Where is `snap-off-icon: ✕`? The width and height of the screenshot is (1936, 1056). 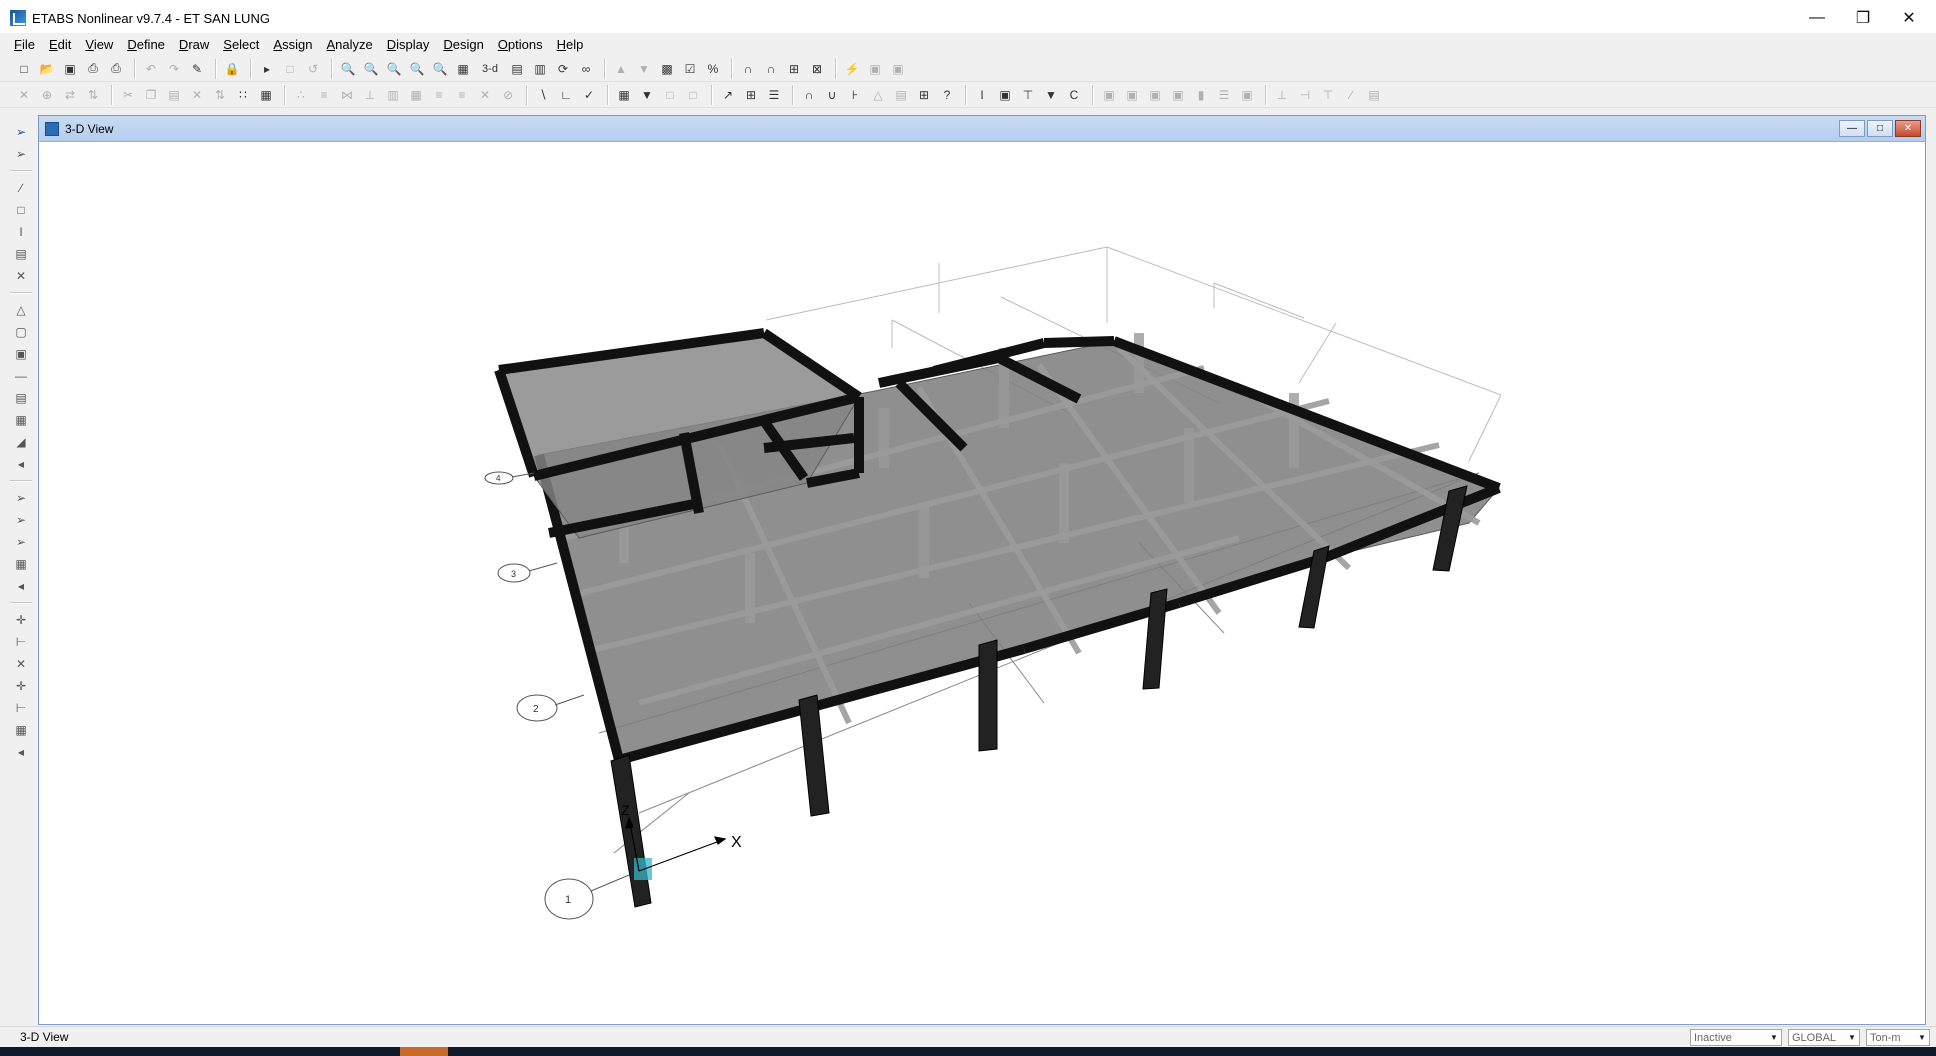 snap-off-icon: ✕ is located at coordinates (485, 95).